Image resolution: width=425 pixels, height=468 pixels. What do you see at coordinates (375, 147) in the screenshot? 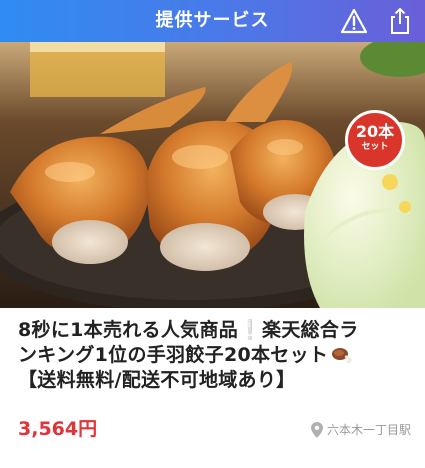
I see `badge-label: セット` at bounding box center [375, 147].